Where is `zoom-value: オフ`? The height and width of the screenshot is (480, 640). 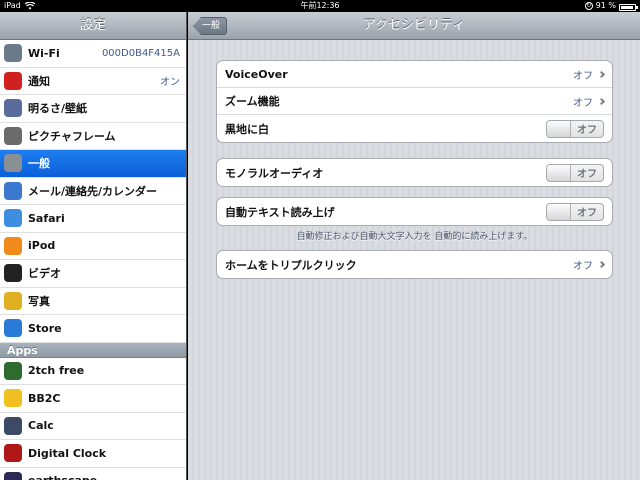 zoom-value: オフ is located at coordinates (583, 103).